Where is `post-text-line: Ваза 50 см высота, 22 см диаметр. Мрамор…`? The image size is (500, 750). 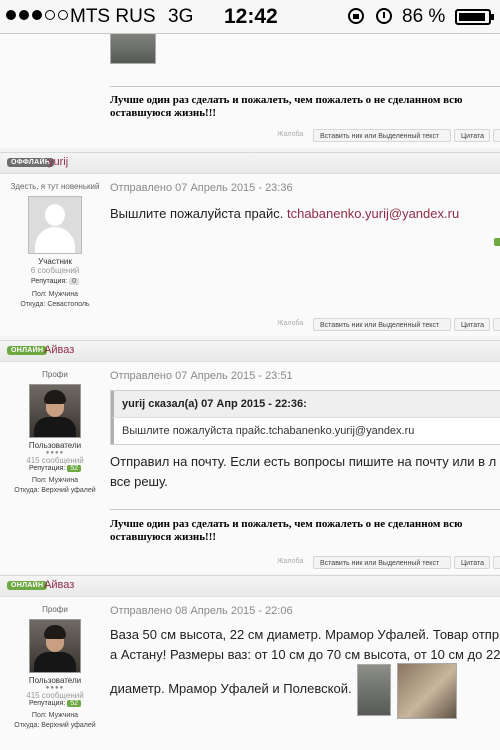
post-text-line: Ваза 50 см высота, 22 см диаметр. Мрамор… is located at coordinates (305, 634).